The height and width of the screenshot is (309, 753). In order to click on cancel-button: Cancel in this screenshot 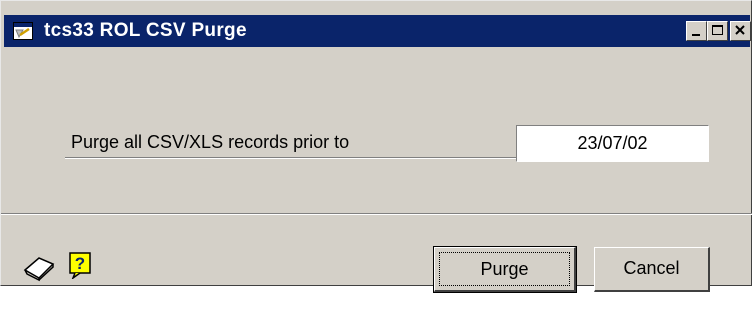, I will do `click(652, 269)`.